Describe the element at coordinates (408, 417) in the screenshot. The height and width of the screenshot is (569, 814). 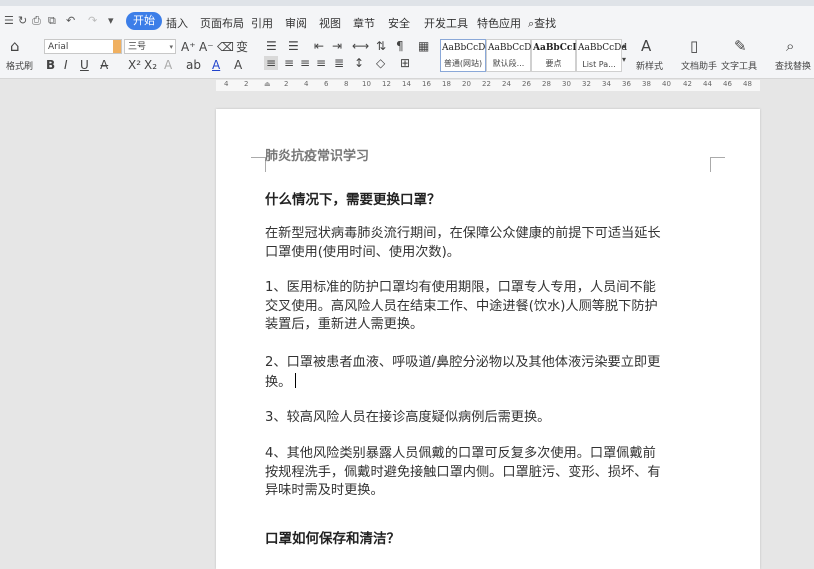
I see `text-line: 3、较高风险人员在接诊高度疑似病例后需更换。` at that location.